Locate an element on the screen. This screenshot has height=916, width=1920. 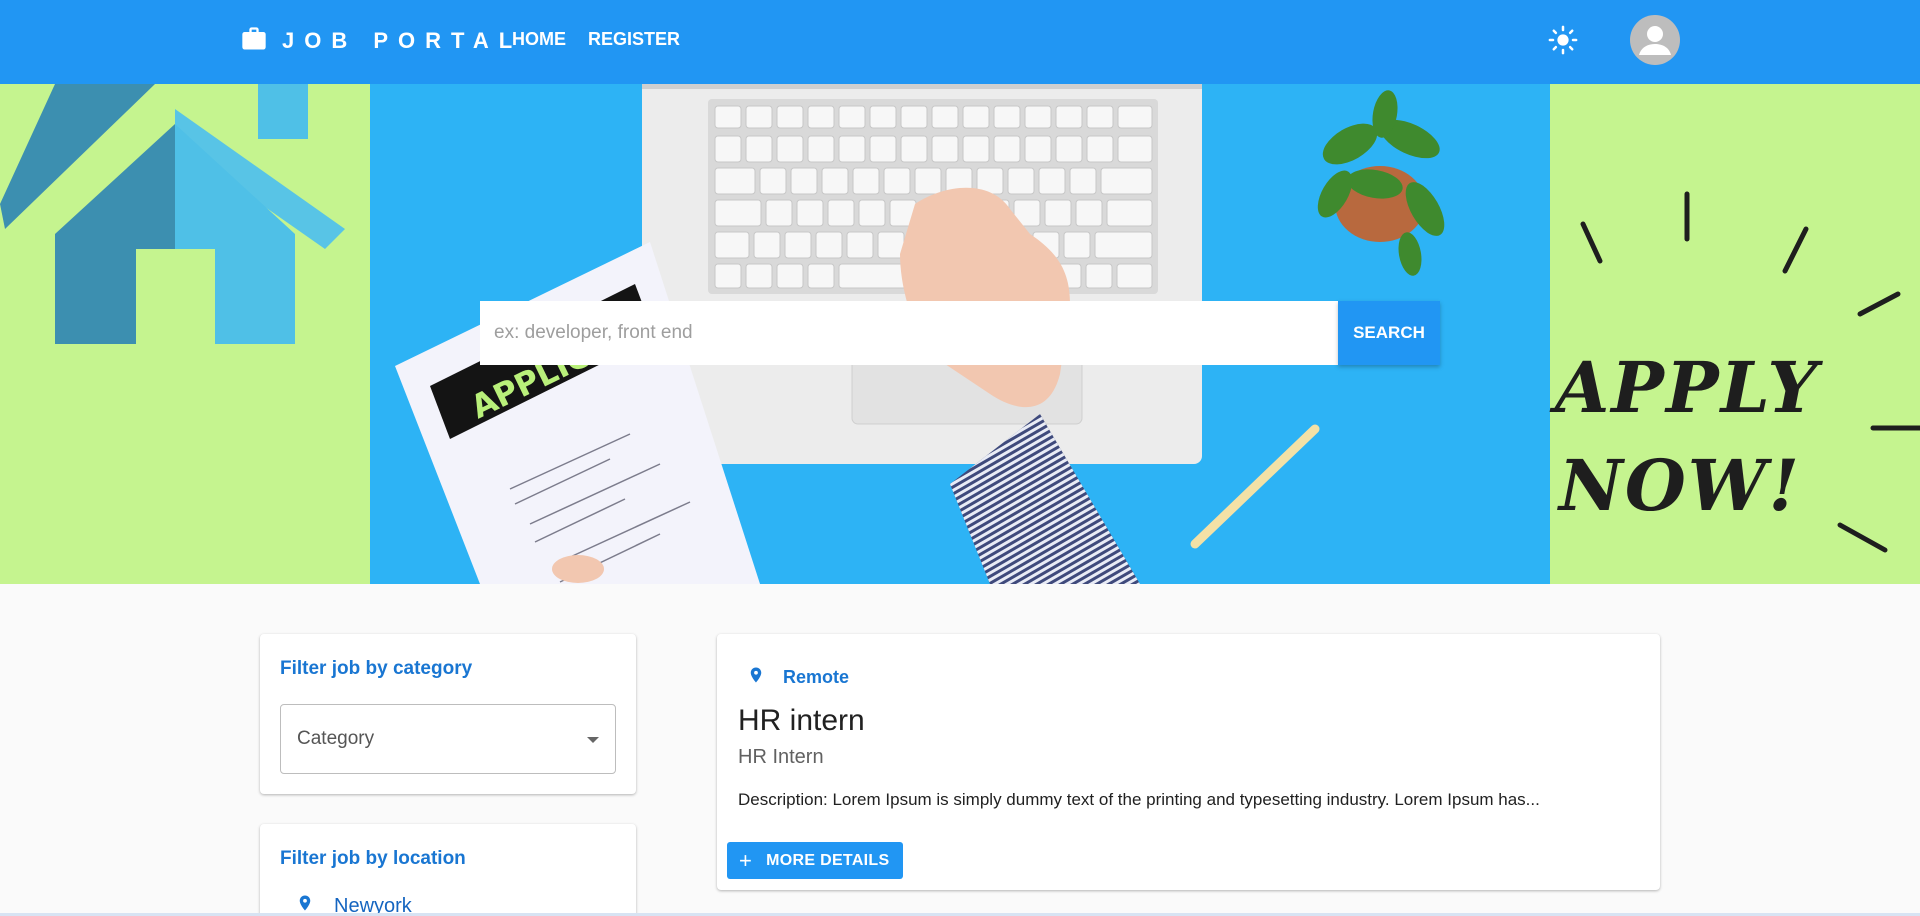
category-filter-title: Filter job by category is located at coordinates (376, 668).